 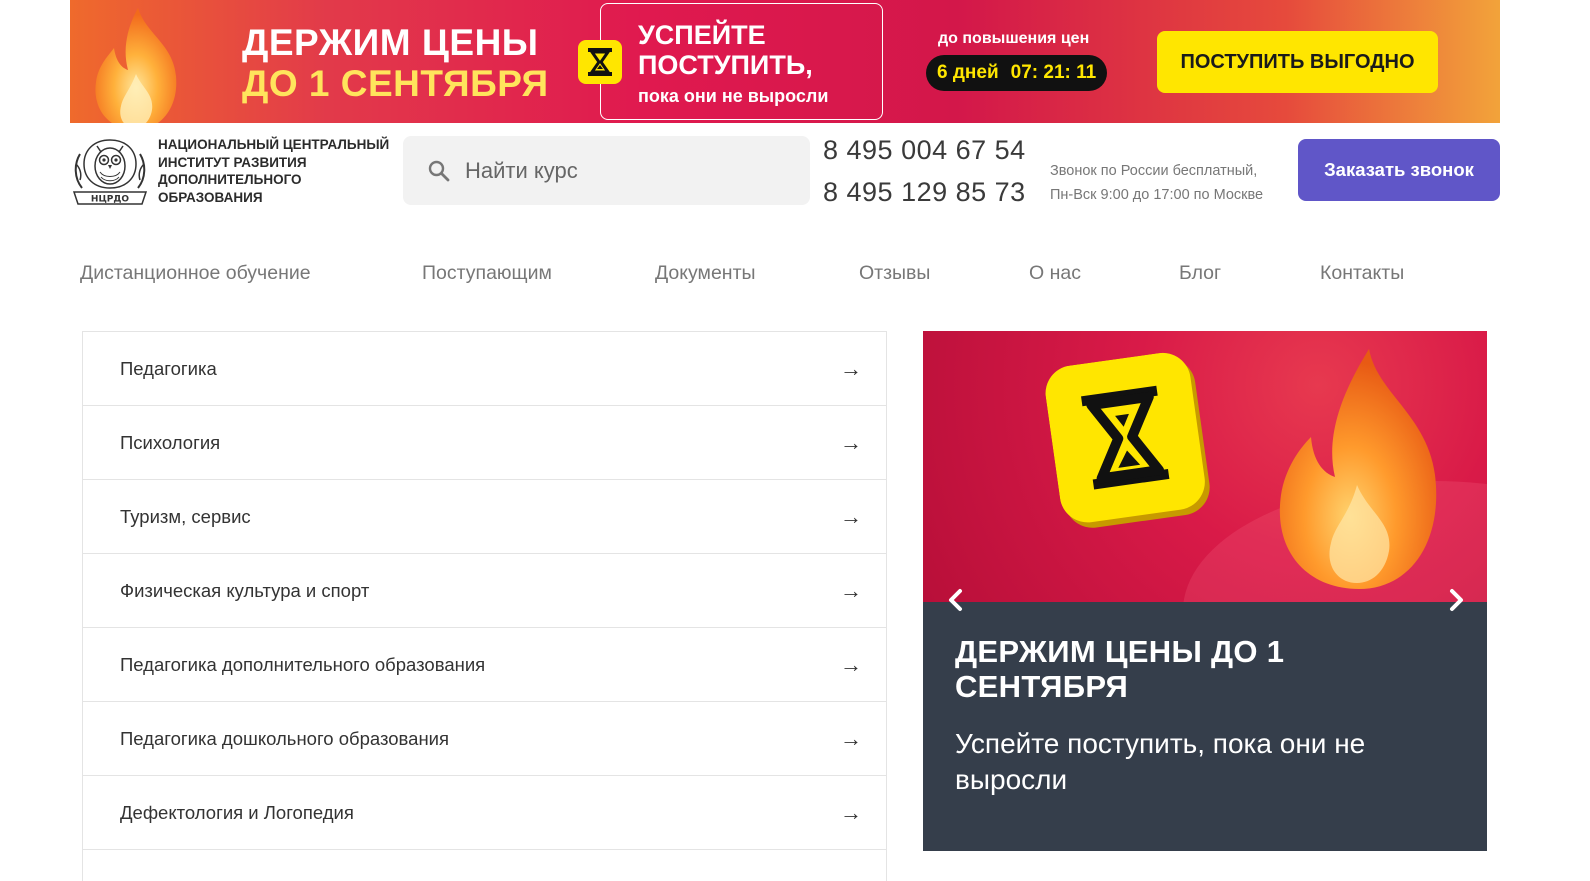 I want to click on category-label: Психология, so click(x=170, y=442).